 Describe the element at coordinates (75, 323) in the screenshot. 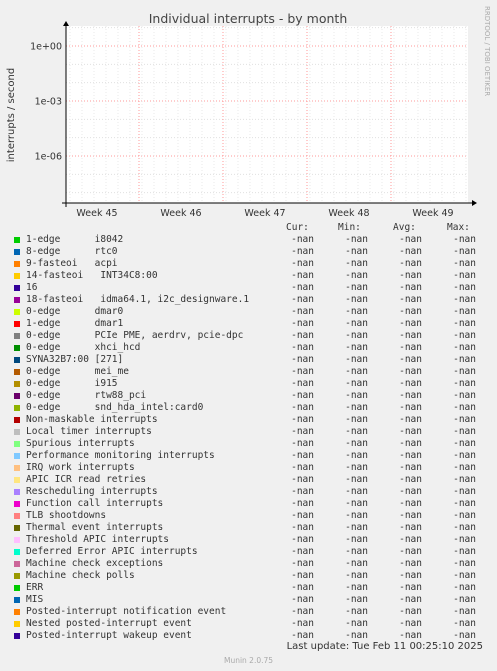

I see `legend-label: 1-edge dmar1` at that location.